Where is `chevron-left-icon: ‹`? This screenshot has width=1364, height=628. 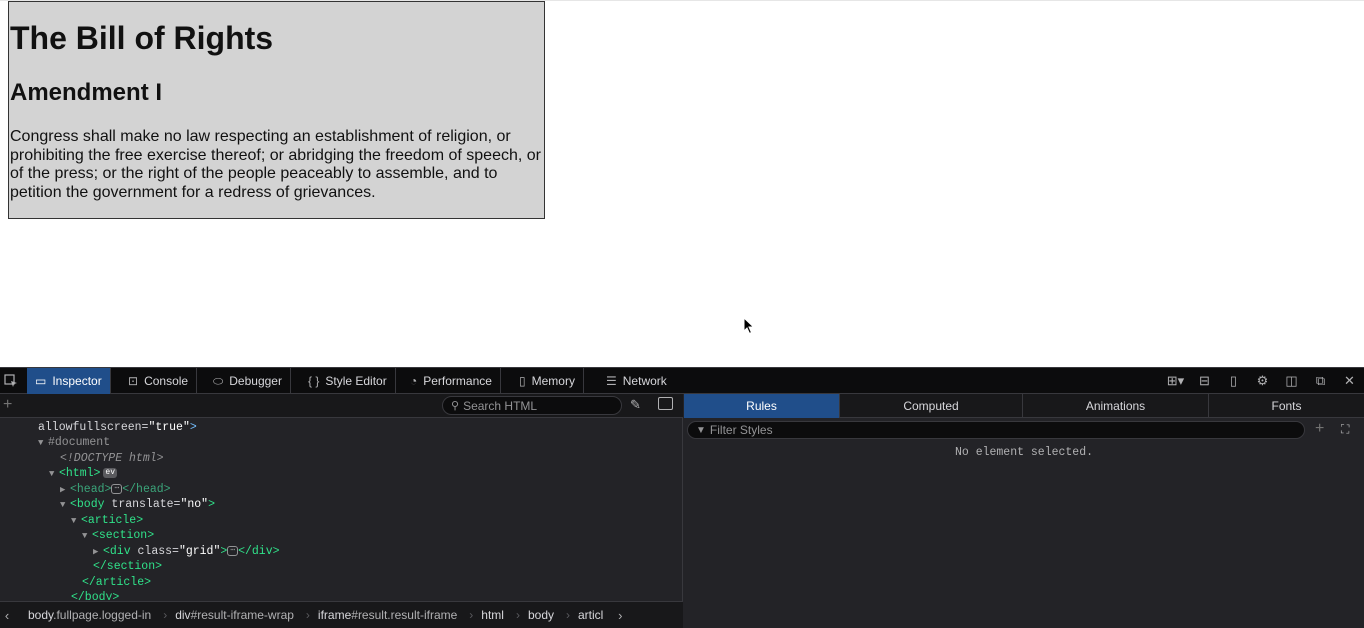
chevron-left-icon: ‹ is located at coordinates (7, 615).